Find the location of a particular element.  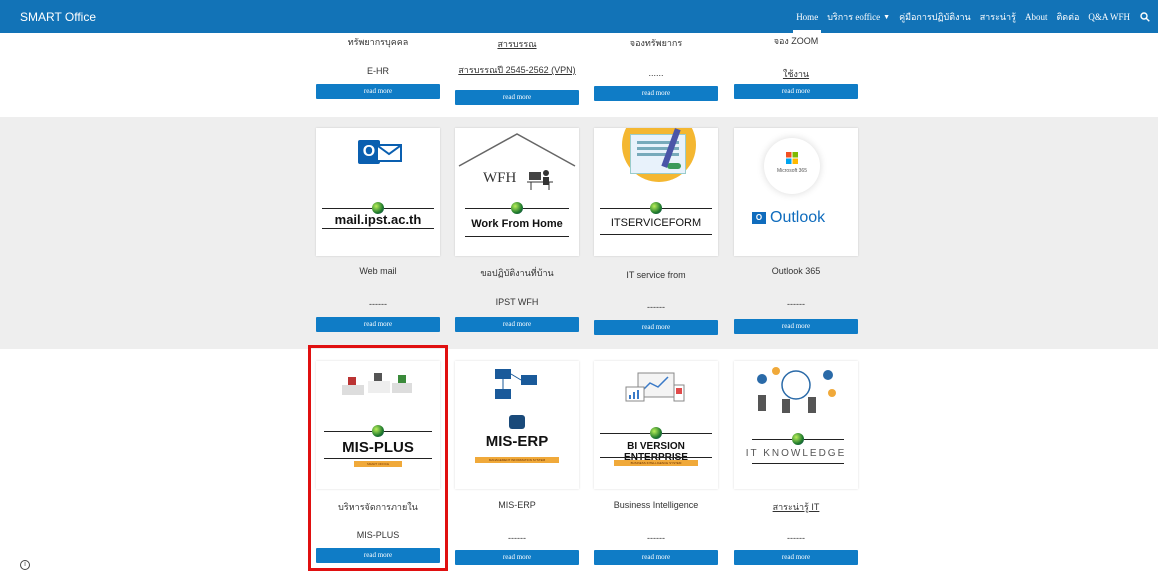

nav-eoffice-services: บริการ eoffice ▼ is located at coordinates (858, 17).